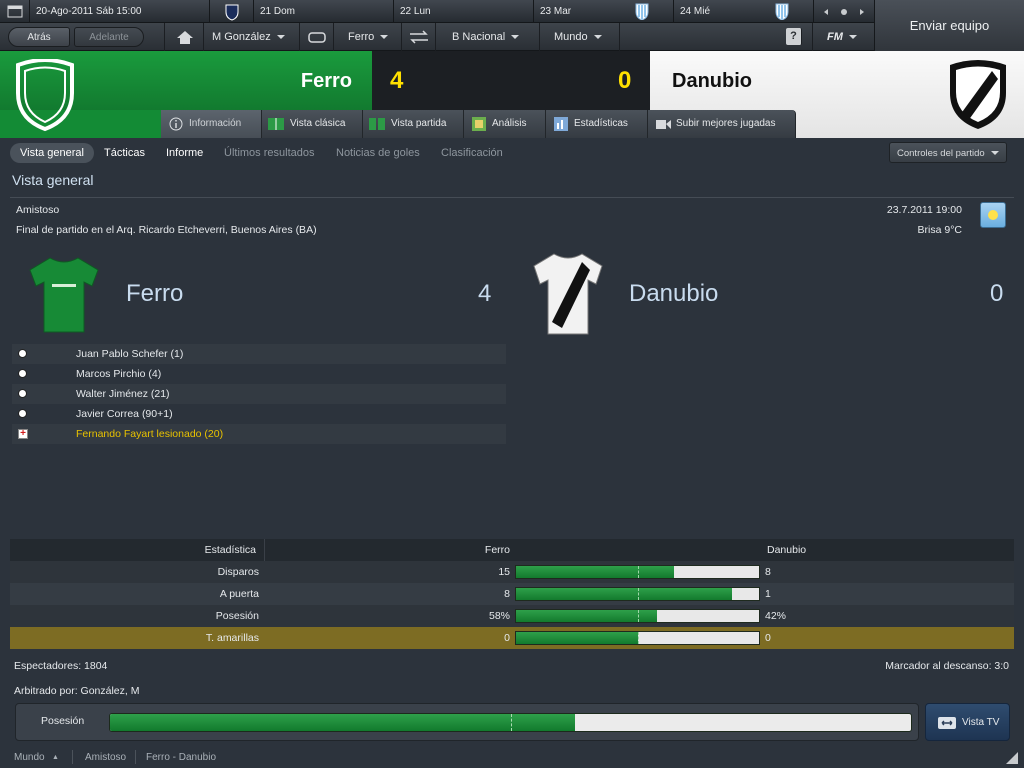  Describe the element at coordinates (150, 434) in the screenshot. I see `event-injury: Fernando Fayart lesionado (20)` at that location.